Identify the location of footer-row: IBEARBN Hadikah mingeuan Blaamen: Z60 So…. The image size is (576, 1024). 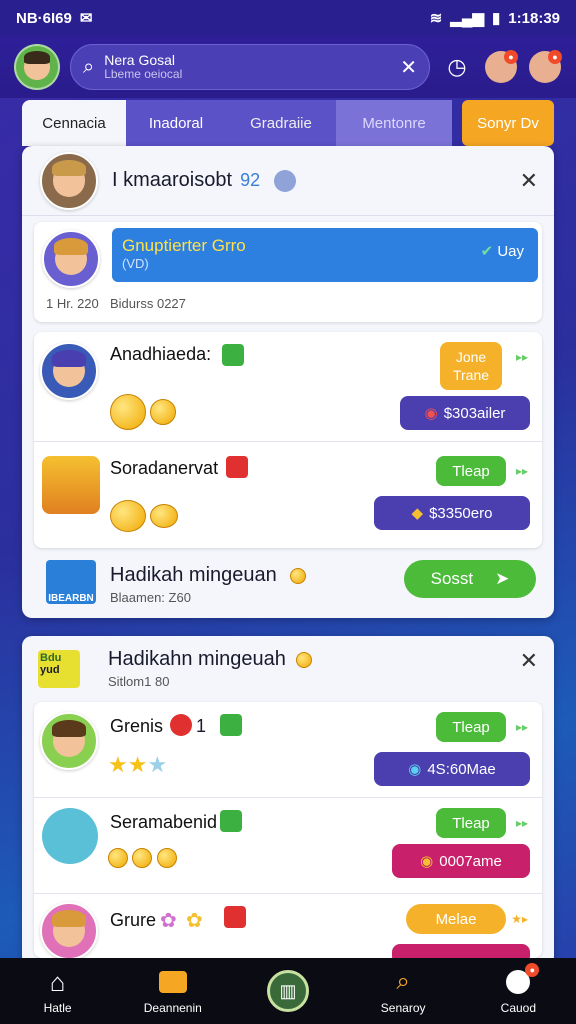
(288, 582).